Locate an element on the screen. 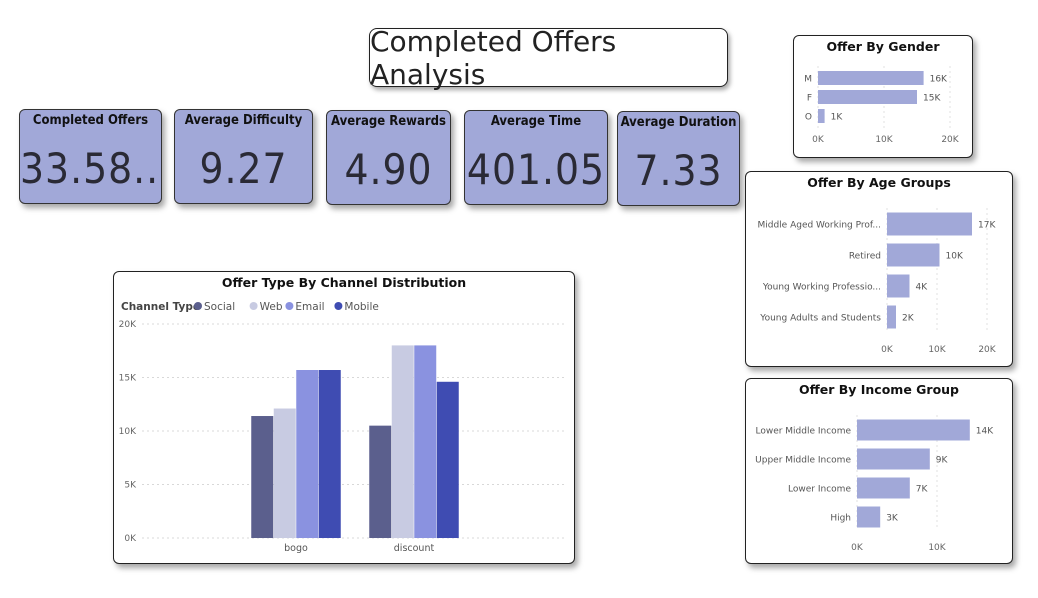 The image size is (1038, 598). y-tick-label: 5K is located at coordinates (130, 486).